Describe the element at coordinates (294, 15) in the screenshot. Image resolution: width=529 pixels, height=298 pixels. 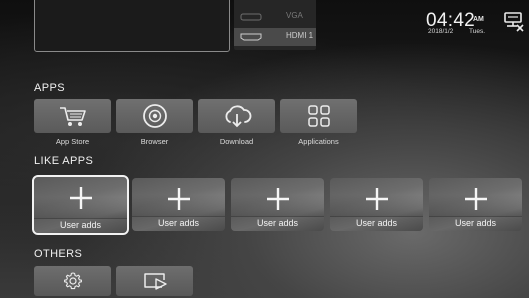
I see `source-label: VGA` at that location.